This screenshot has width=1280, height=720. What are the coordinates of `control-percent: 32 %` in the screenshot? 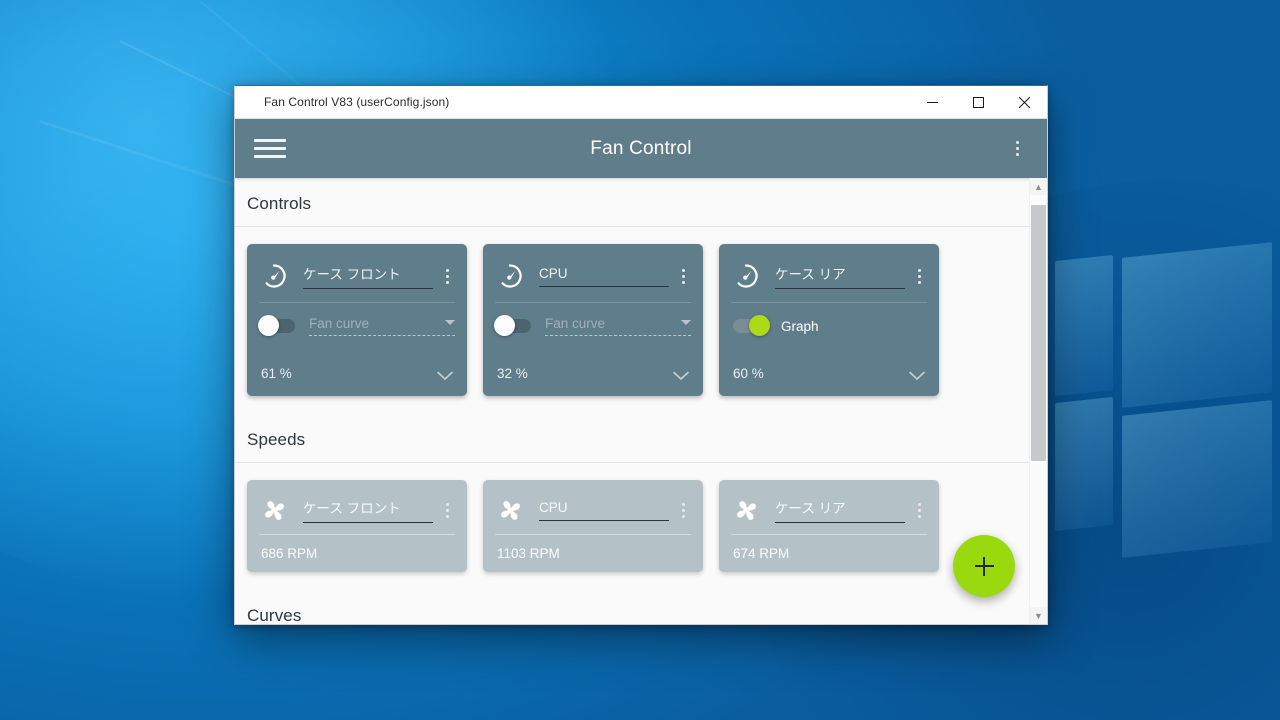 It's located at (512, 373).